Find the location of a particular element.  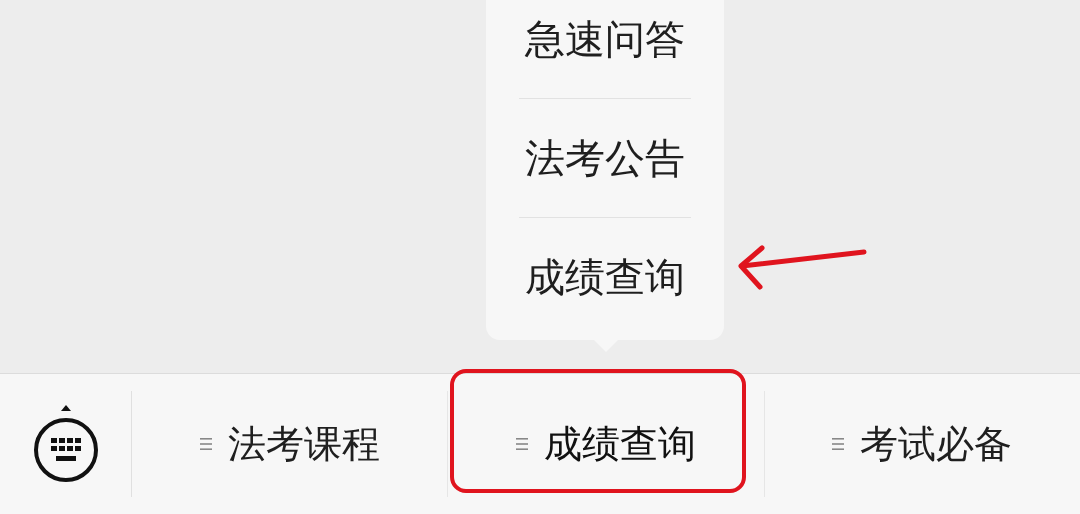

menu-tab: 考试必备 is located at coordinates (922, 444).